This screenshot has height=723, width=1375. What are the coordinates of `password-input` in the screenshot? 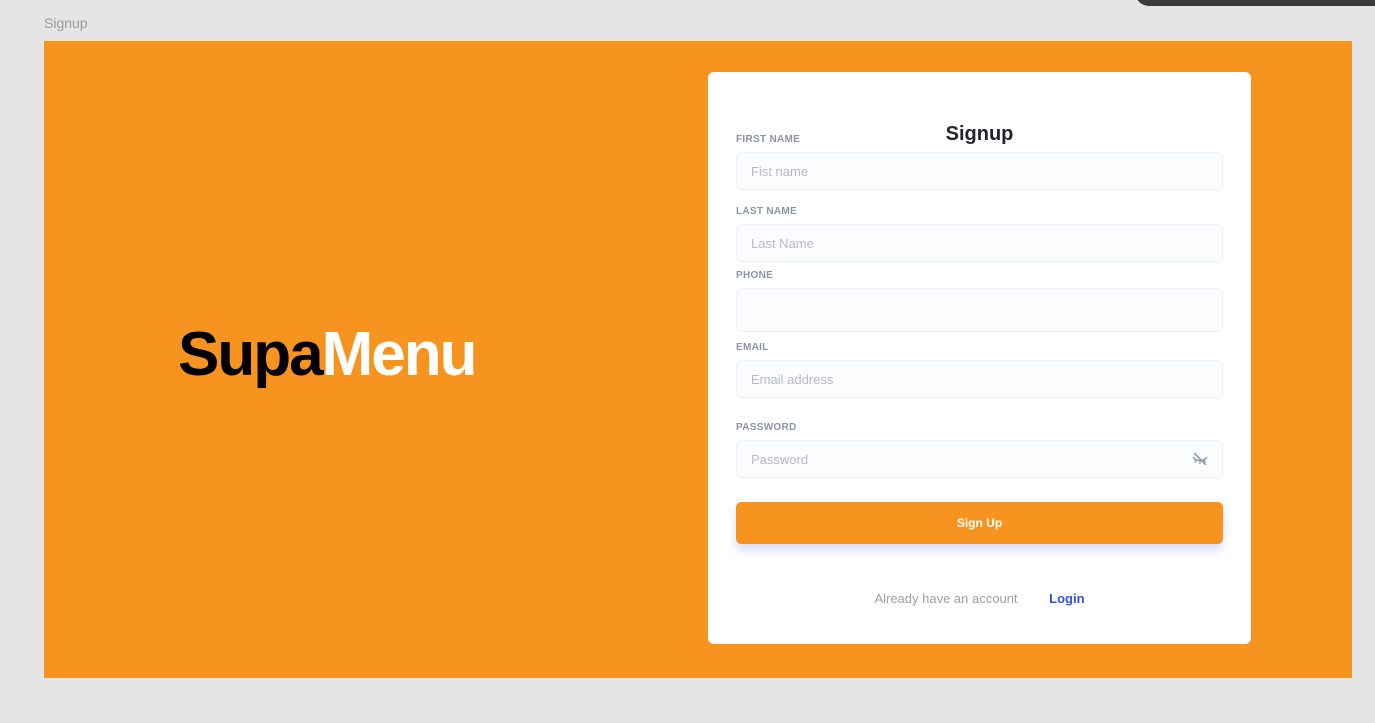 It's located at (979, 459).